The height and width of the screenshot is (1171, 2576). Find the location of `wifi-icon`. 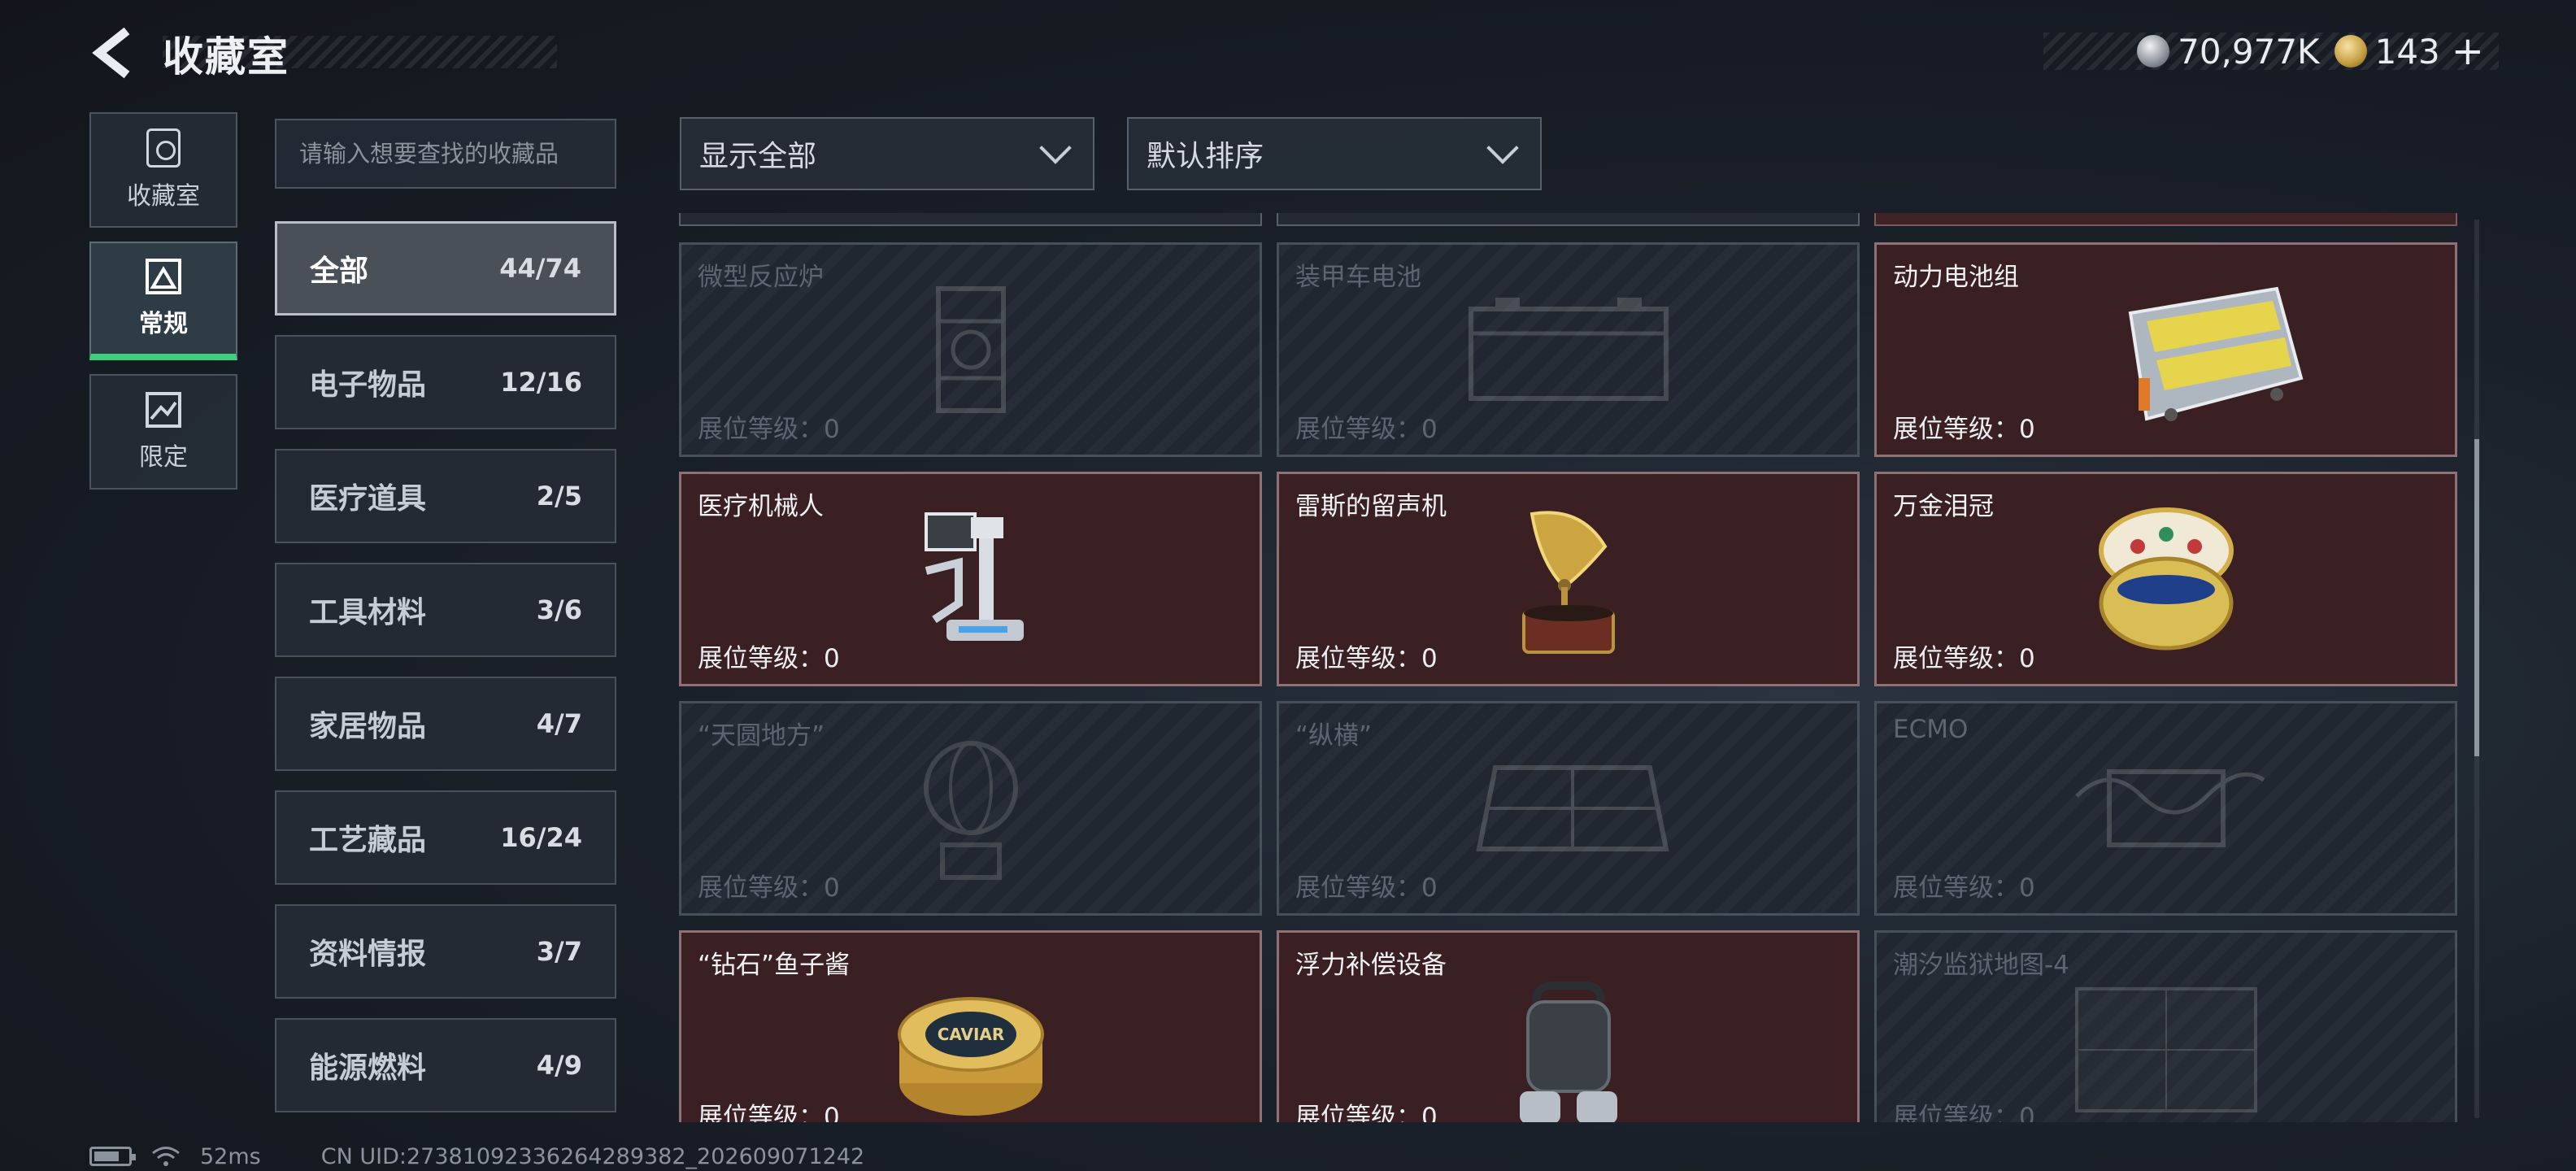

wifi-icon is located at coordinates (166, 1156).